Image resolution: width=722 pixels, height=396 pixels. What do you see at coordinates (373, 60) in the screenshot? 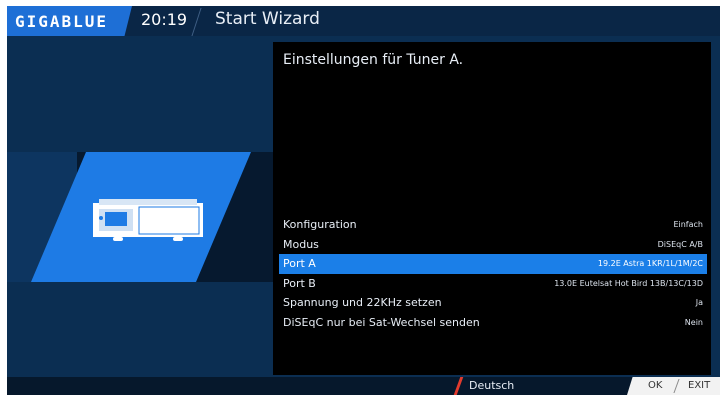
I see `panel-title: Einstellungen für Tuner A.` at bounding box center [373, 60].